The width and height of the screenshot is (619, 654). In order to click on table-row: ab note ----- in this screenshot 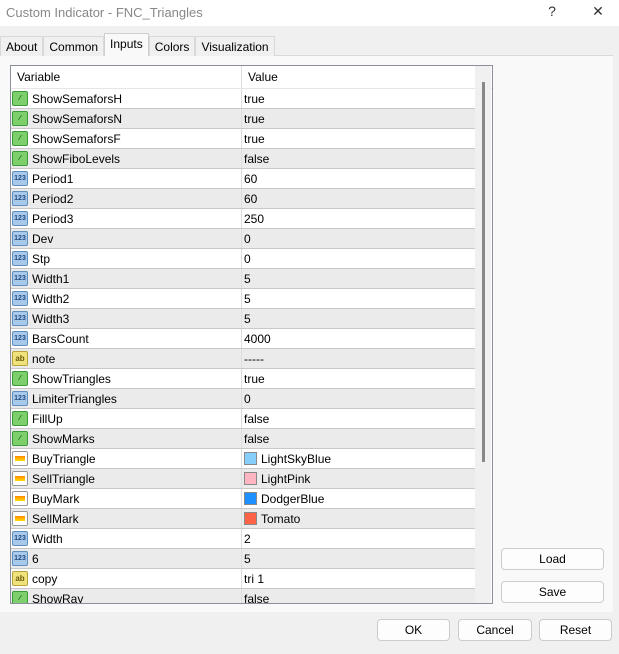, I will do `click(243, 359)`.